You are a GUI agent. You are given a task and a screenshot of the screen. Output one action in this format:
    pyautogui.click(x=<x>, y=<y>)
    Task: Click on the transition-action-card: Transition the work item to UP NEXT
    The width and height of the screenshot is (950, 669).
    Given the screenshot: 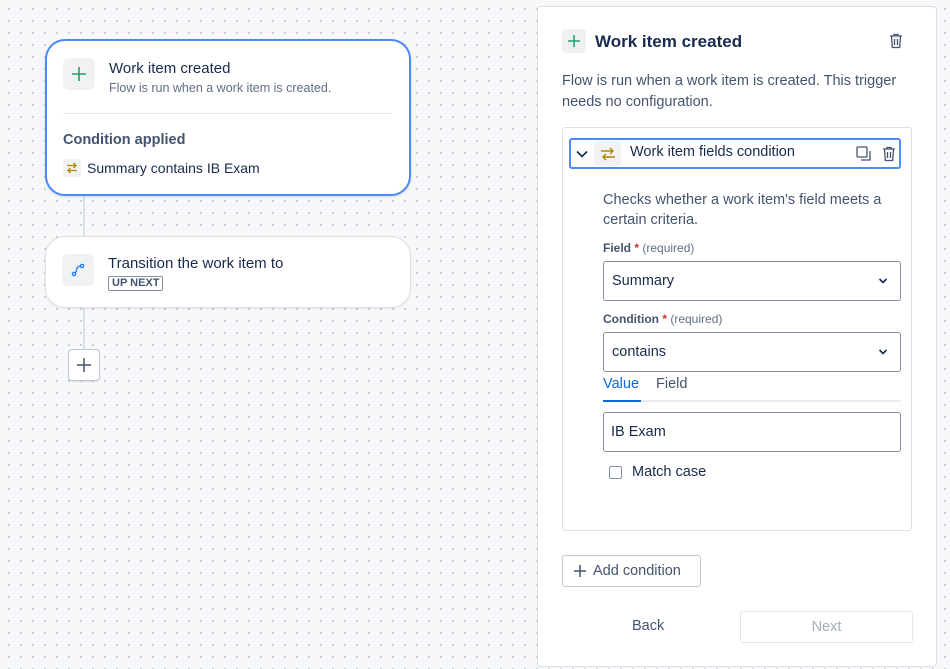 What is the action you would take?
    pyautogui.click(x=228, y=272)
    